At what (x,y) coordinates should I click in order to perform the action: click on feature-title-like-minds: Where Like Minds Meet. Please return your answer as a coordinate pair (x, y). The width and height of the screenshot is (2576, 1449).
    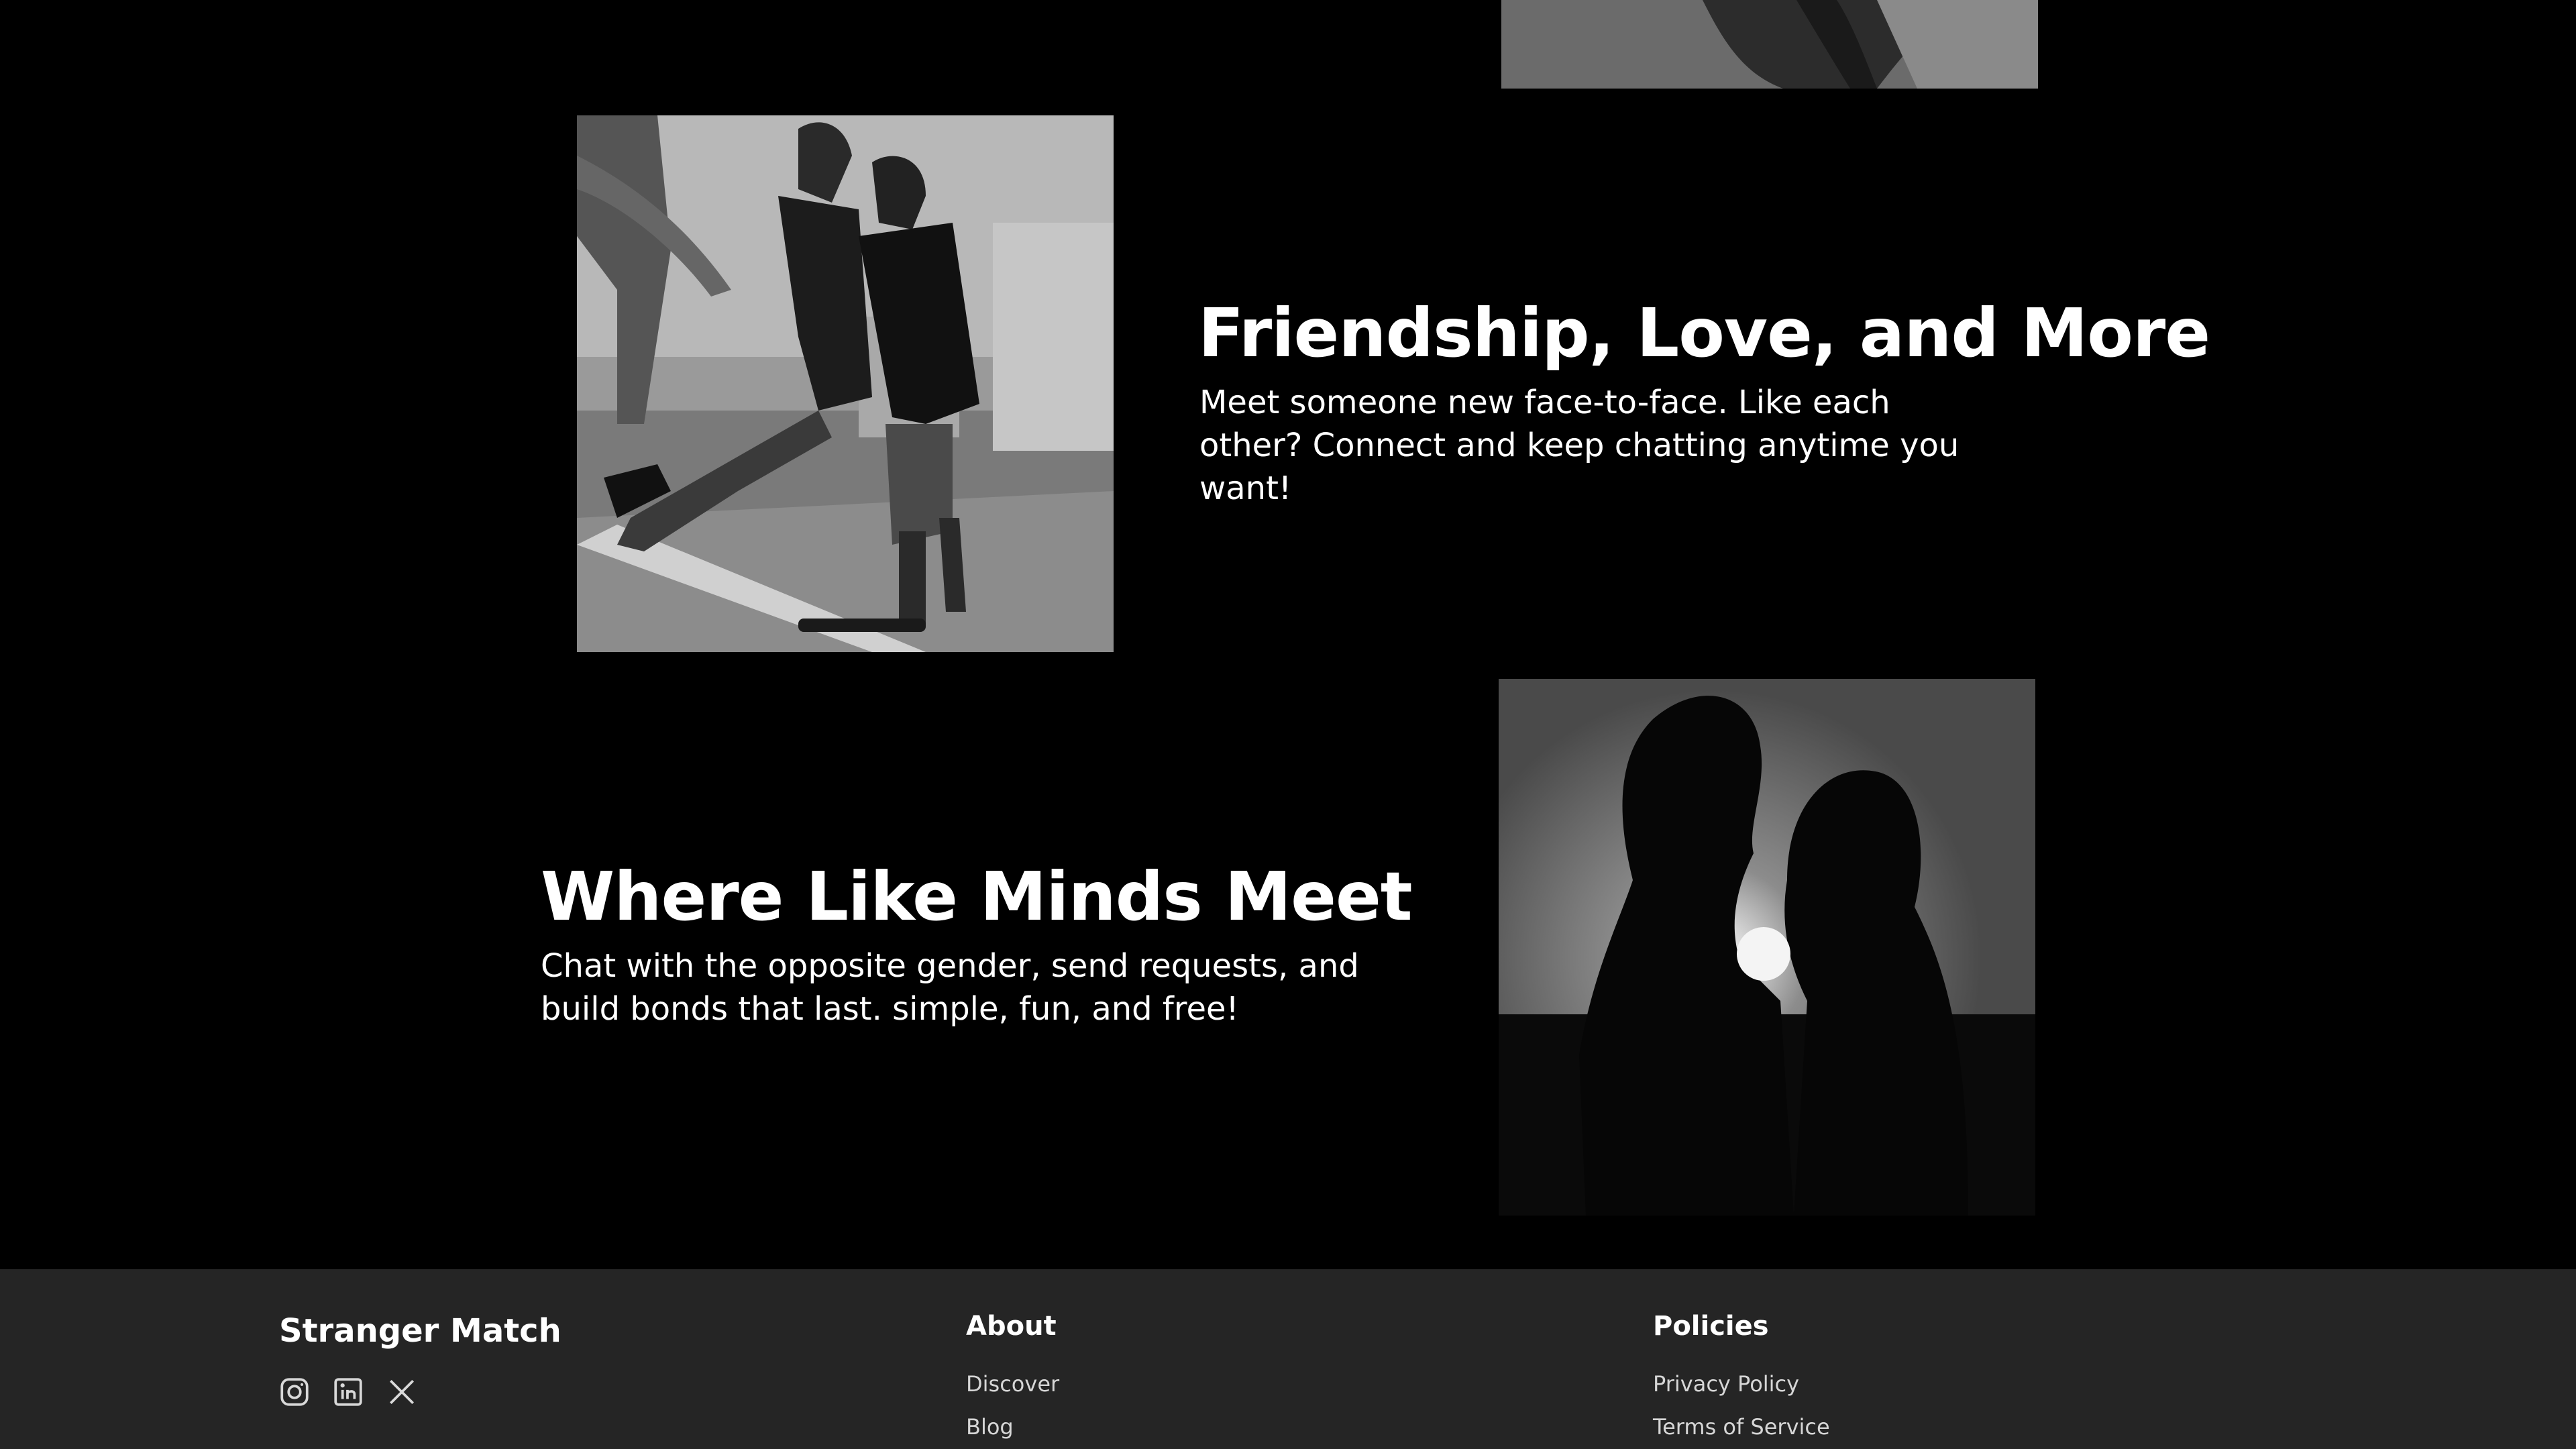
    Looking at the image, I should click on (977, 896).